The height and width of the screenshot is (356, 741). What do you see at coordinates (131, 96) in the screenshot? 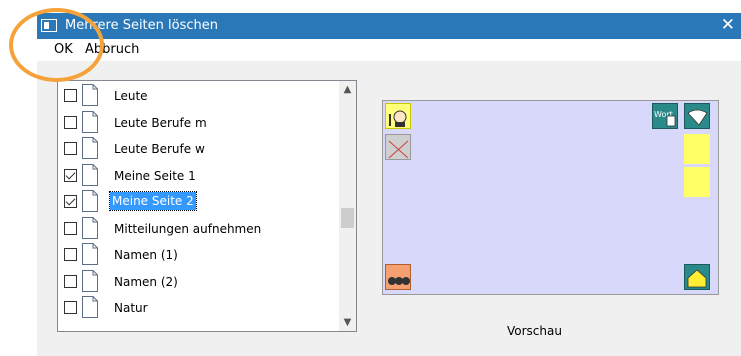
I see `page-name: Leute` at bounding box center [131, 96].